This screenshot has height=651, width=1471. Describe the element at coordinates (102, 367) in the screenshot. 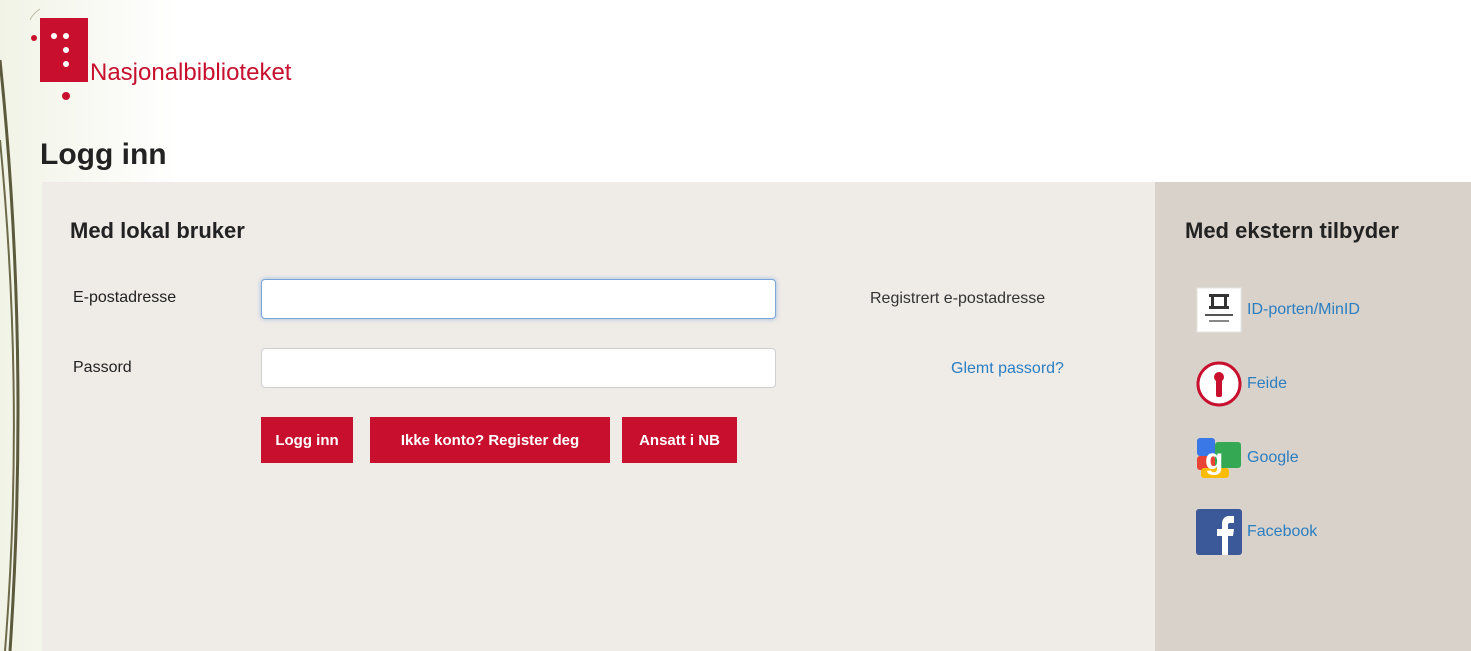

I see `password-label: Passord` at that location.